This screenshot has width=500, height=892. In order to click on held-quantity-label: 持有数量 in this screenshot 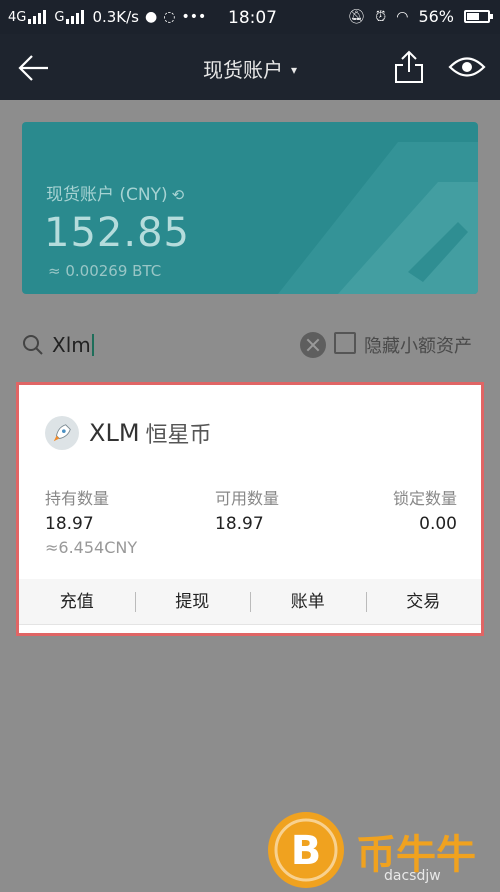, I will do `click(77, 498)`.